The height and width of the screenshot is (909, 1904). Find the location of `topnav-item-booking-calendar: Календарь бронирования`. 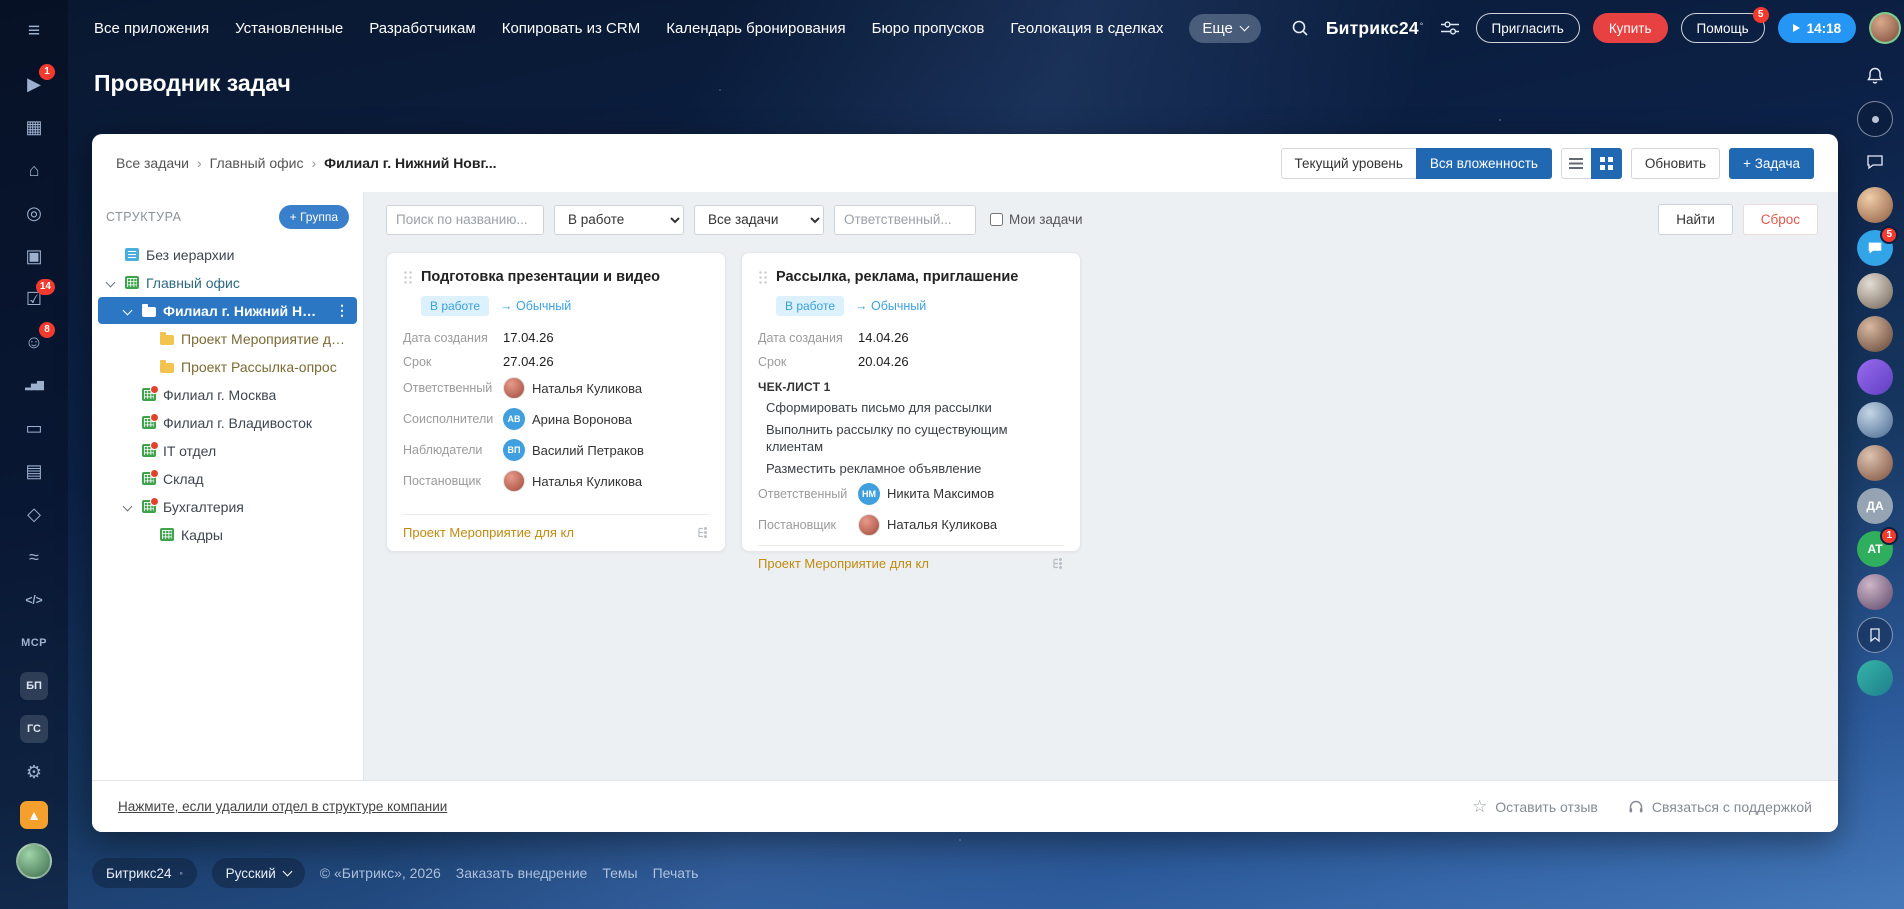

topnav-item-booking-calendar: Календарь бронирования is located at coordinates (755, 28).